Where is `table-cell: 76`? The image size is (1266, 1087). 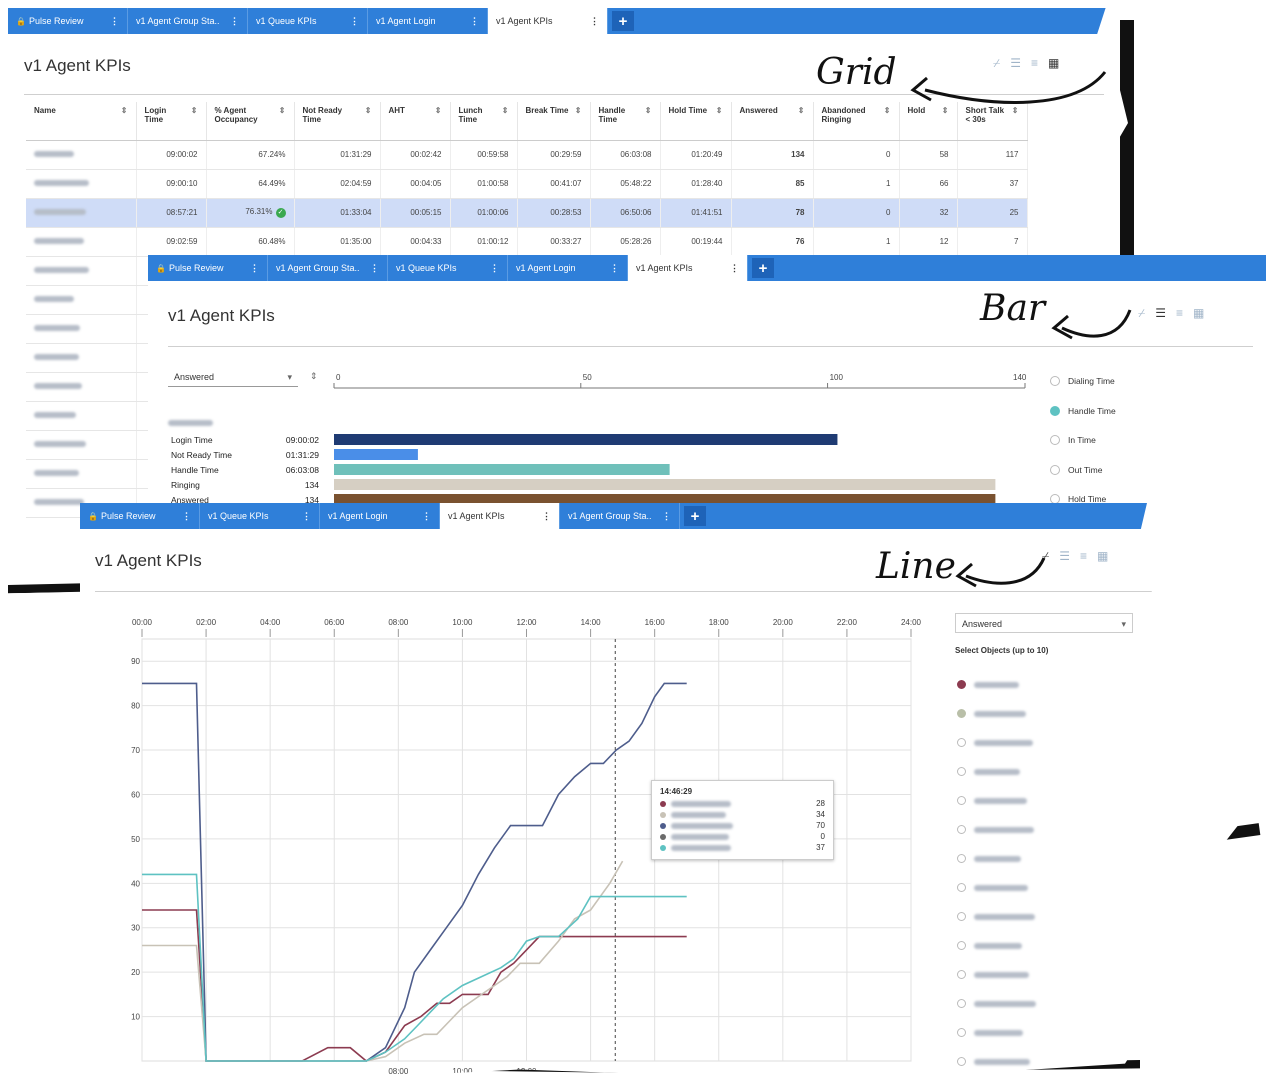
table-cell: 76 is located at coordinates (772, 242).